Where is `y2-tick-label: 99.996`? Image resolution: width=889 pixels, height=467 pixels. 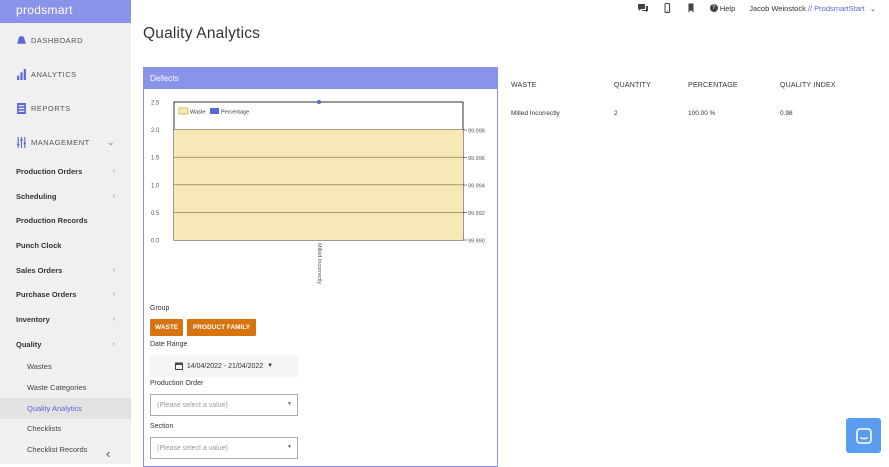 y2-tick-label: 99.996 is located at coordinates (476, 159).